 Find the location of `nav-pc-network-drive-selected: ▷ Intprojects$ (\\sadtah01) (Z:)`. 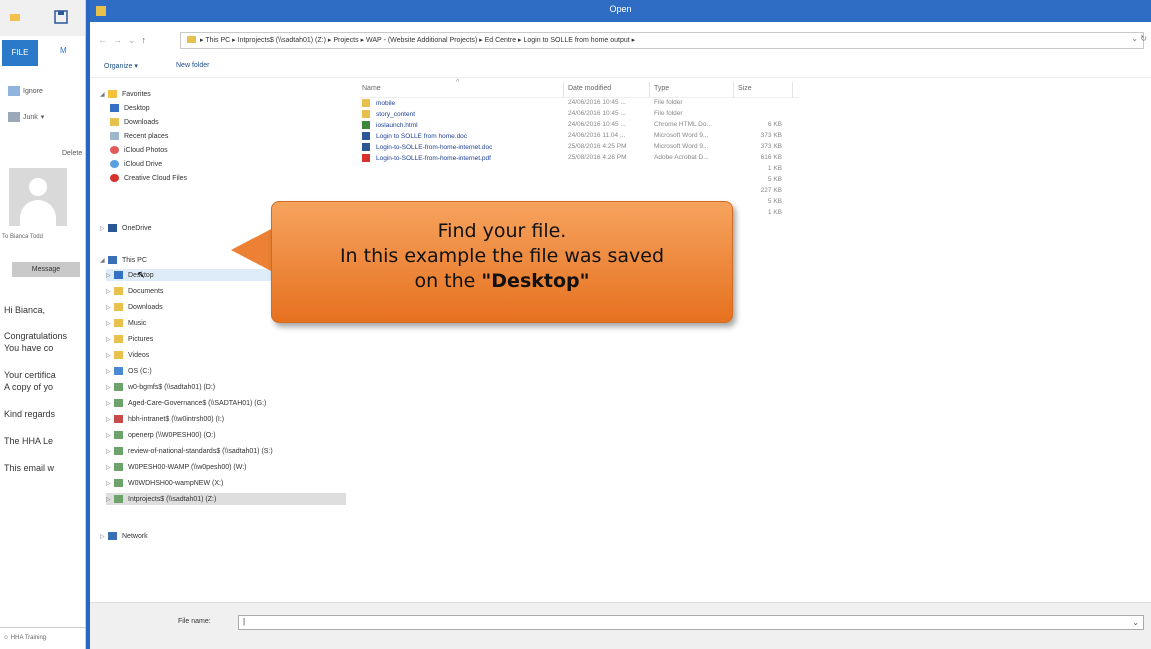

nav-pc-network-drive-selected: ▷ Intprojects$ (\\sadtah01) (Z:) is located at coordinates (226, 499).